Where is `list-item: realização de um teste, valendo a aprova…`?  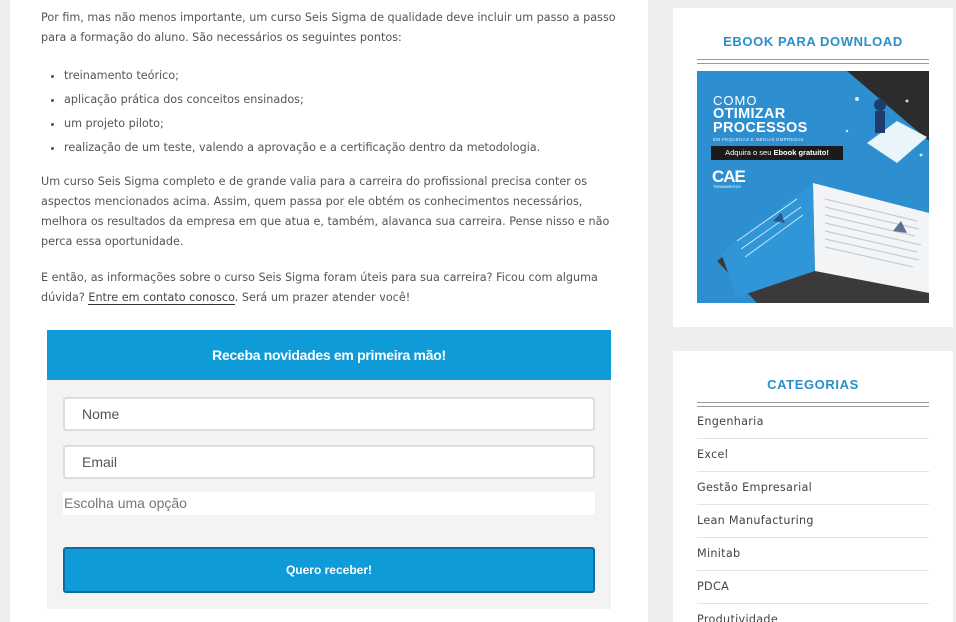 list-item: realização de um teste, valendo a aprova… is located at coordinates (354, 148).